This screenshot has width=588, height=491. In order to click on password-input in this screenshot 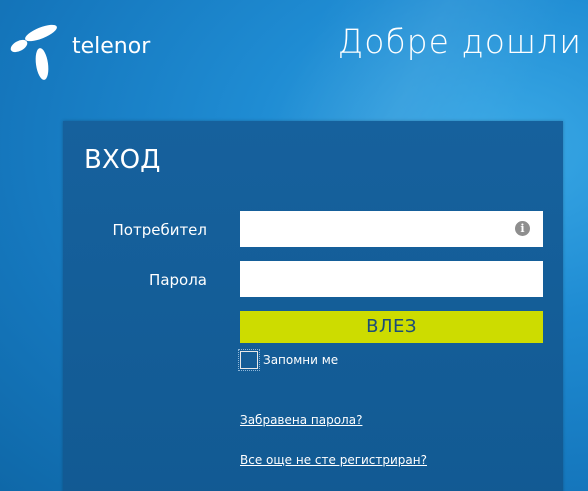, I will do `click(391, 279)`.